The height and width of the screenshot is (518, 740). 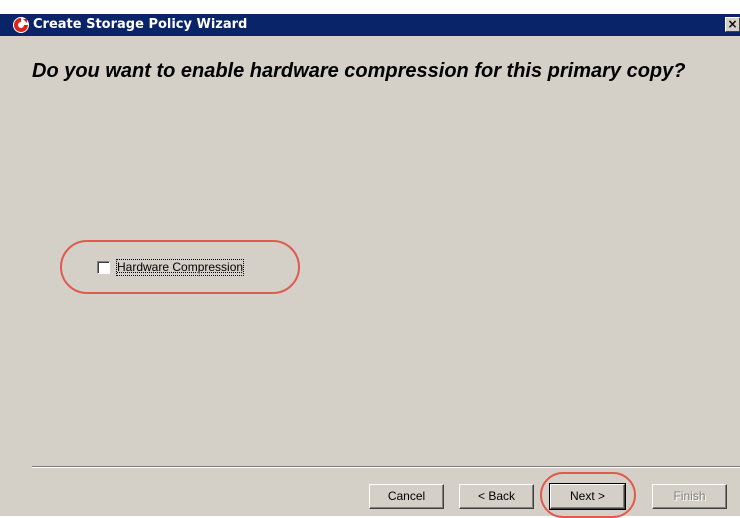 I want to click on cancel-button: Cancel, so click(x=406, y=496).